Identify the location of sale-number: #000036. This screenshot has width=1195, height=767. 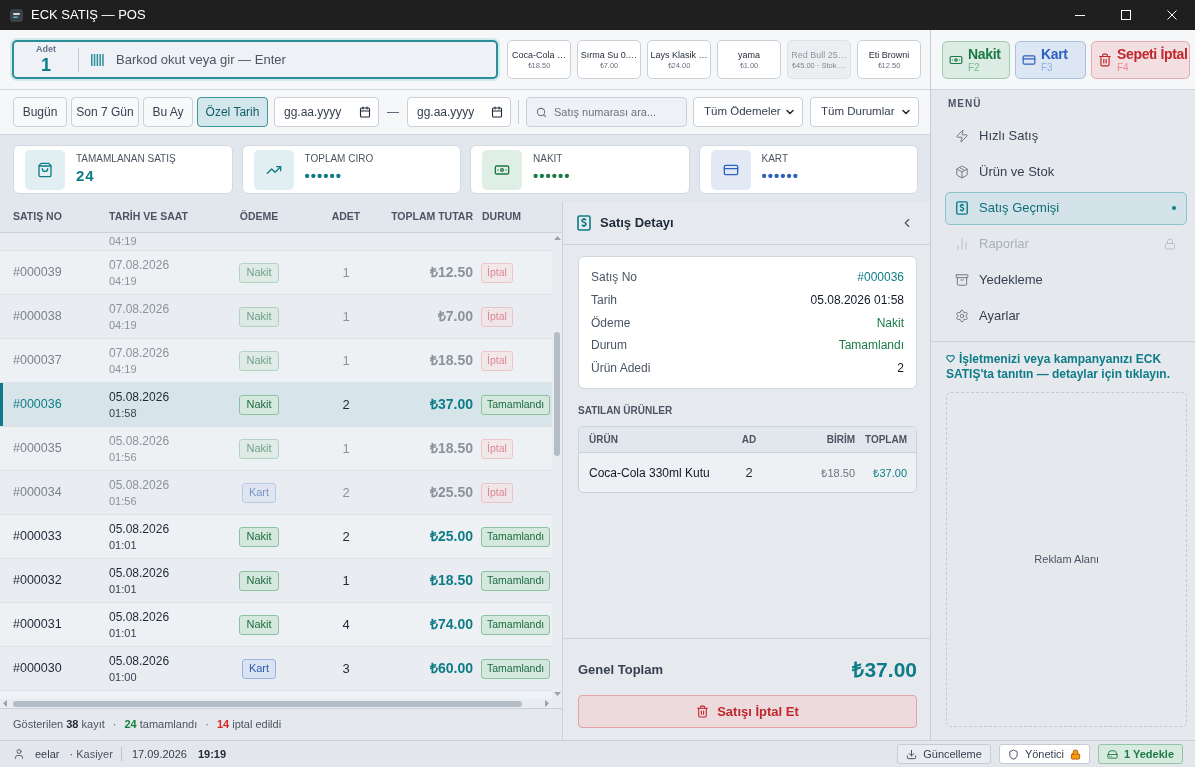
(37, 405).